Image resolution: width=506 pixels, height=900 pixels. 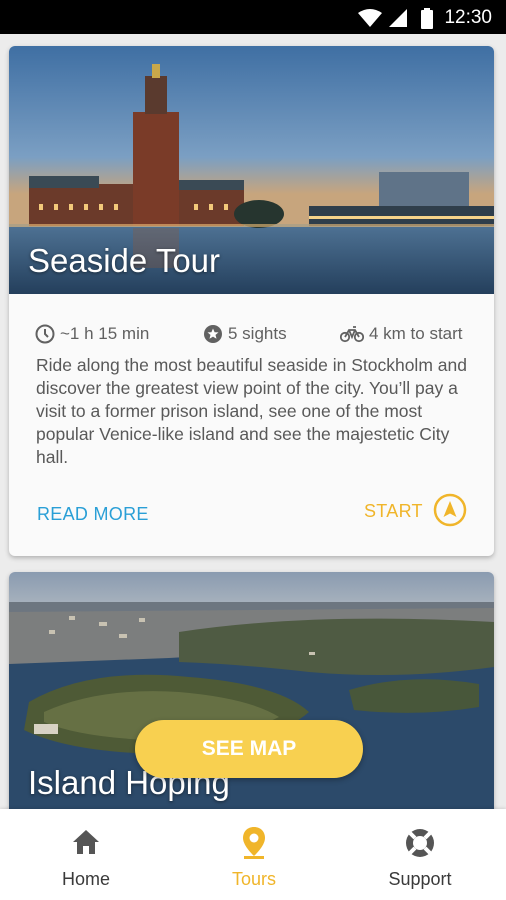 I want to click on duration-info: ~1 h 15 min, so click(x=92, y=334).